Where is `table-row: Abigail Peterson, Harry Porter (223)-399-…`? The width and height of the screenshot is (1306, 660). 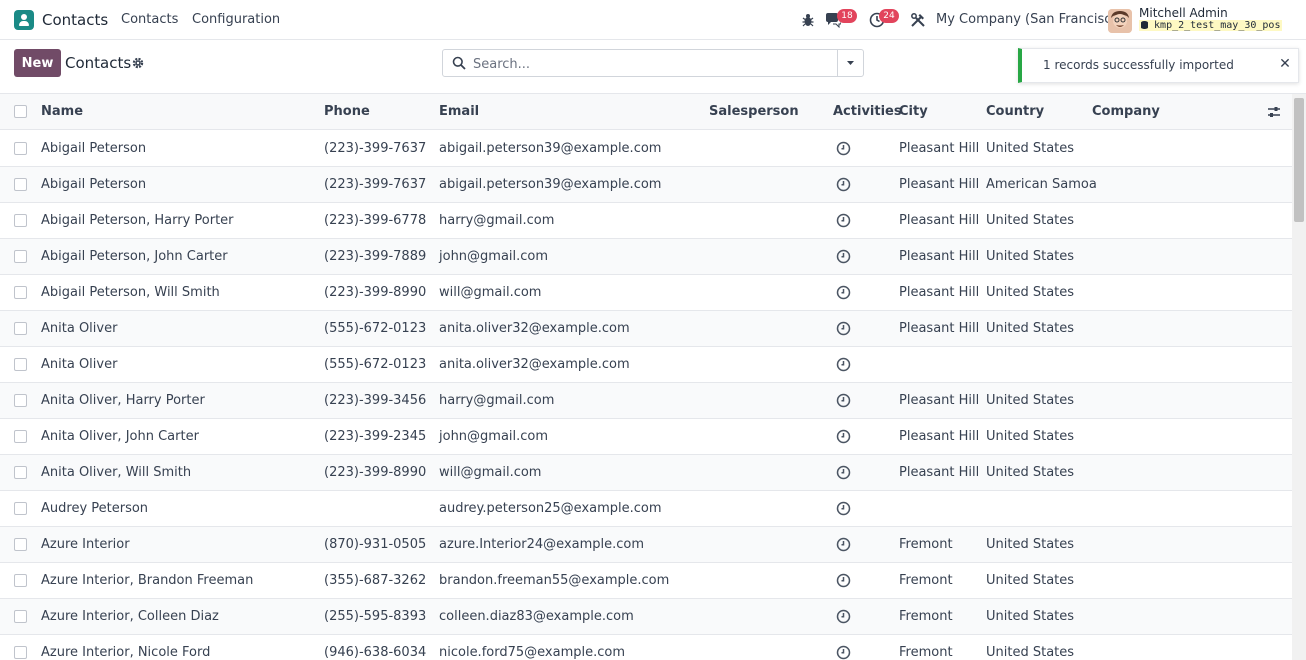 table-row: Abigail Peterson, Harry Porter (223)-399-… is located at coordinates (646, 221).